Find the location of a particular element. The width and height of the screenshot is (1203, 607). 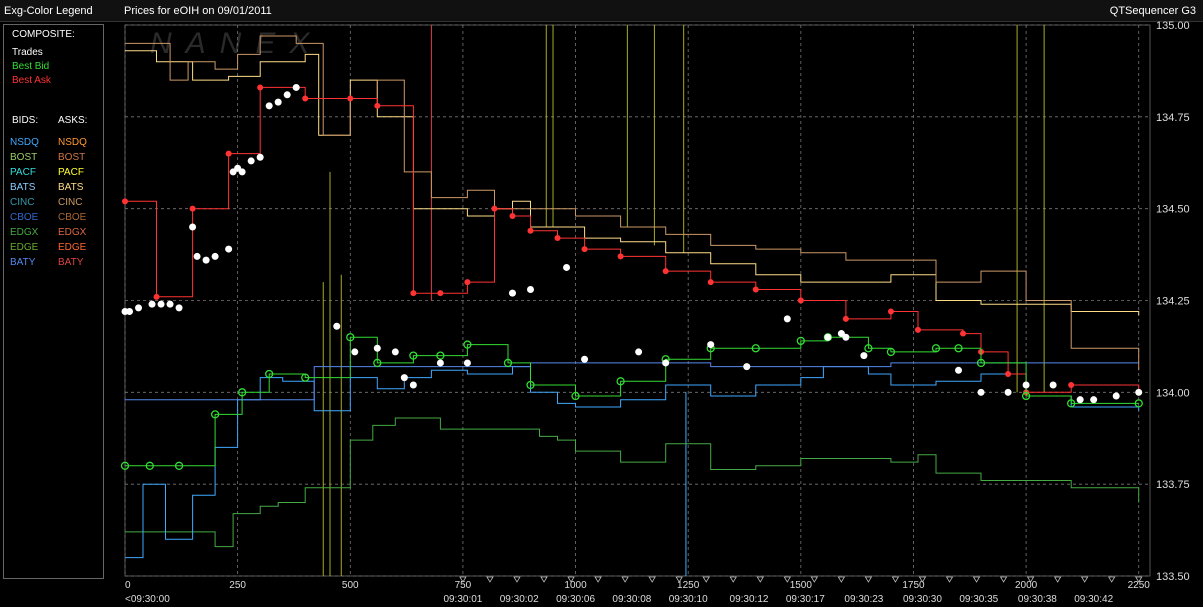

x-time-label: 09:30:12 is located at coordinates (749, 599).